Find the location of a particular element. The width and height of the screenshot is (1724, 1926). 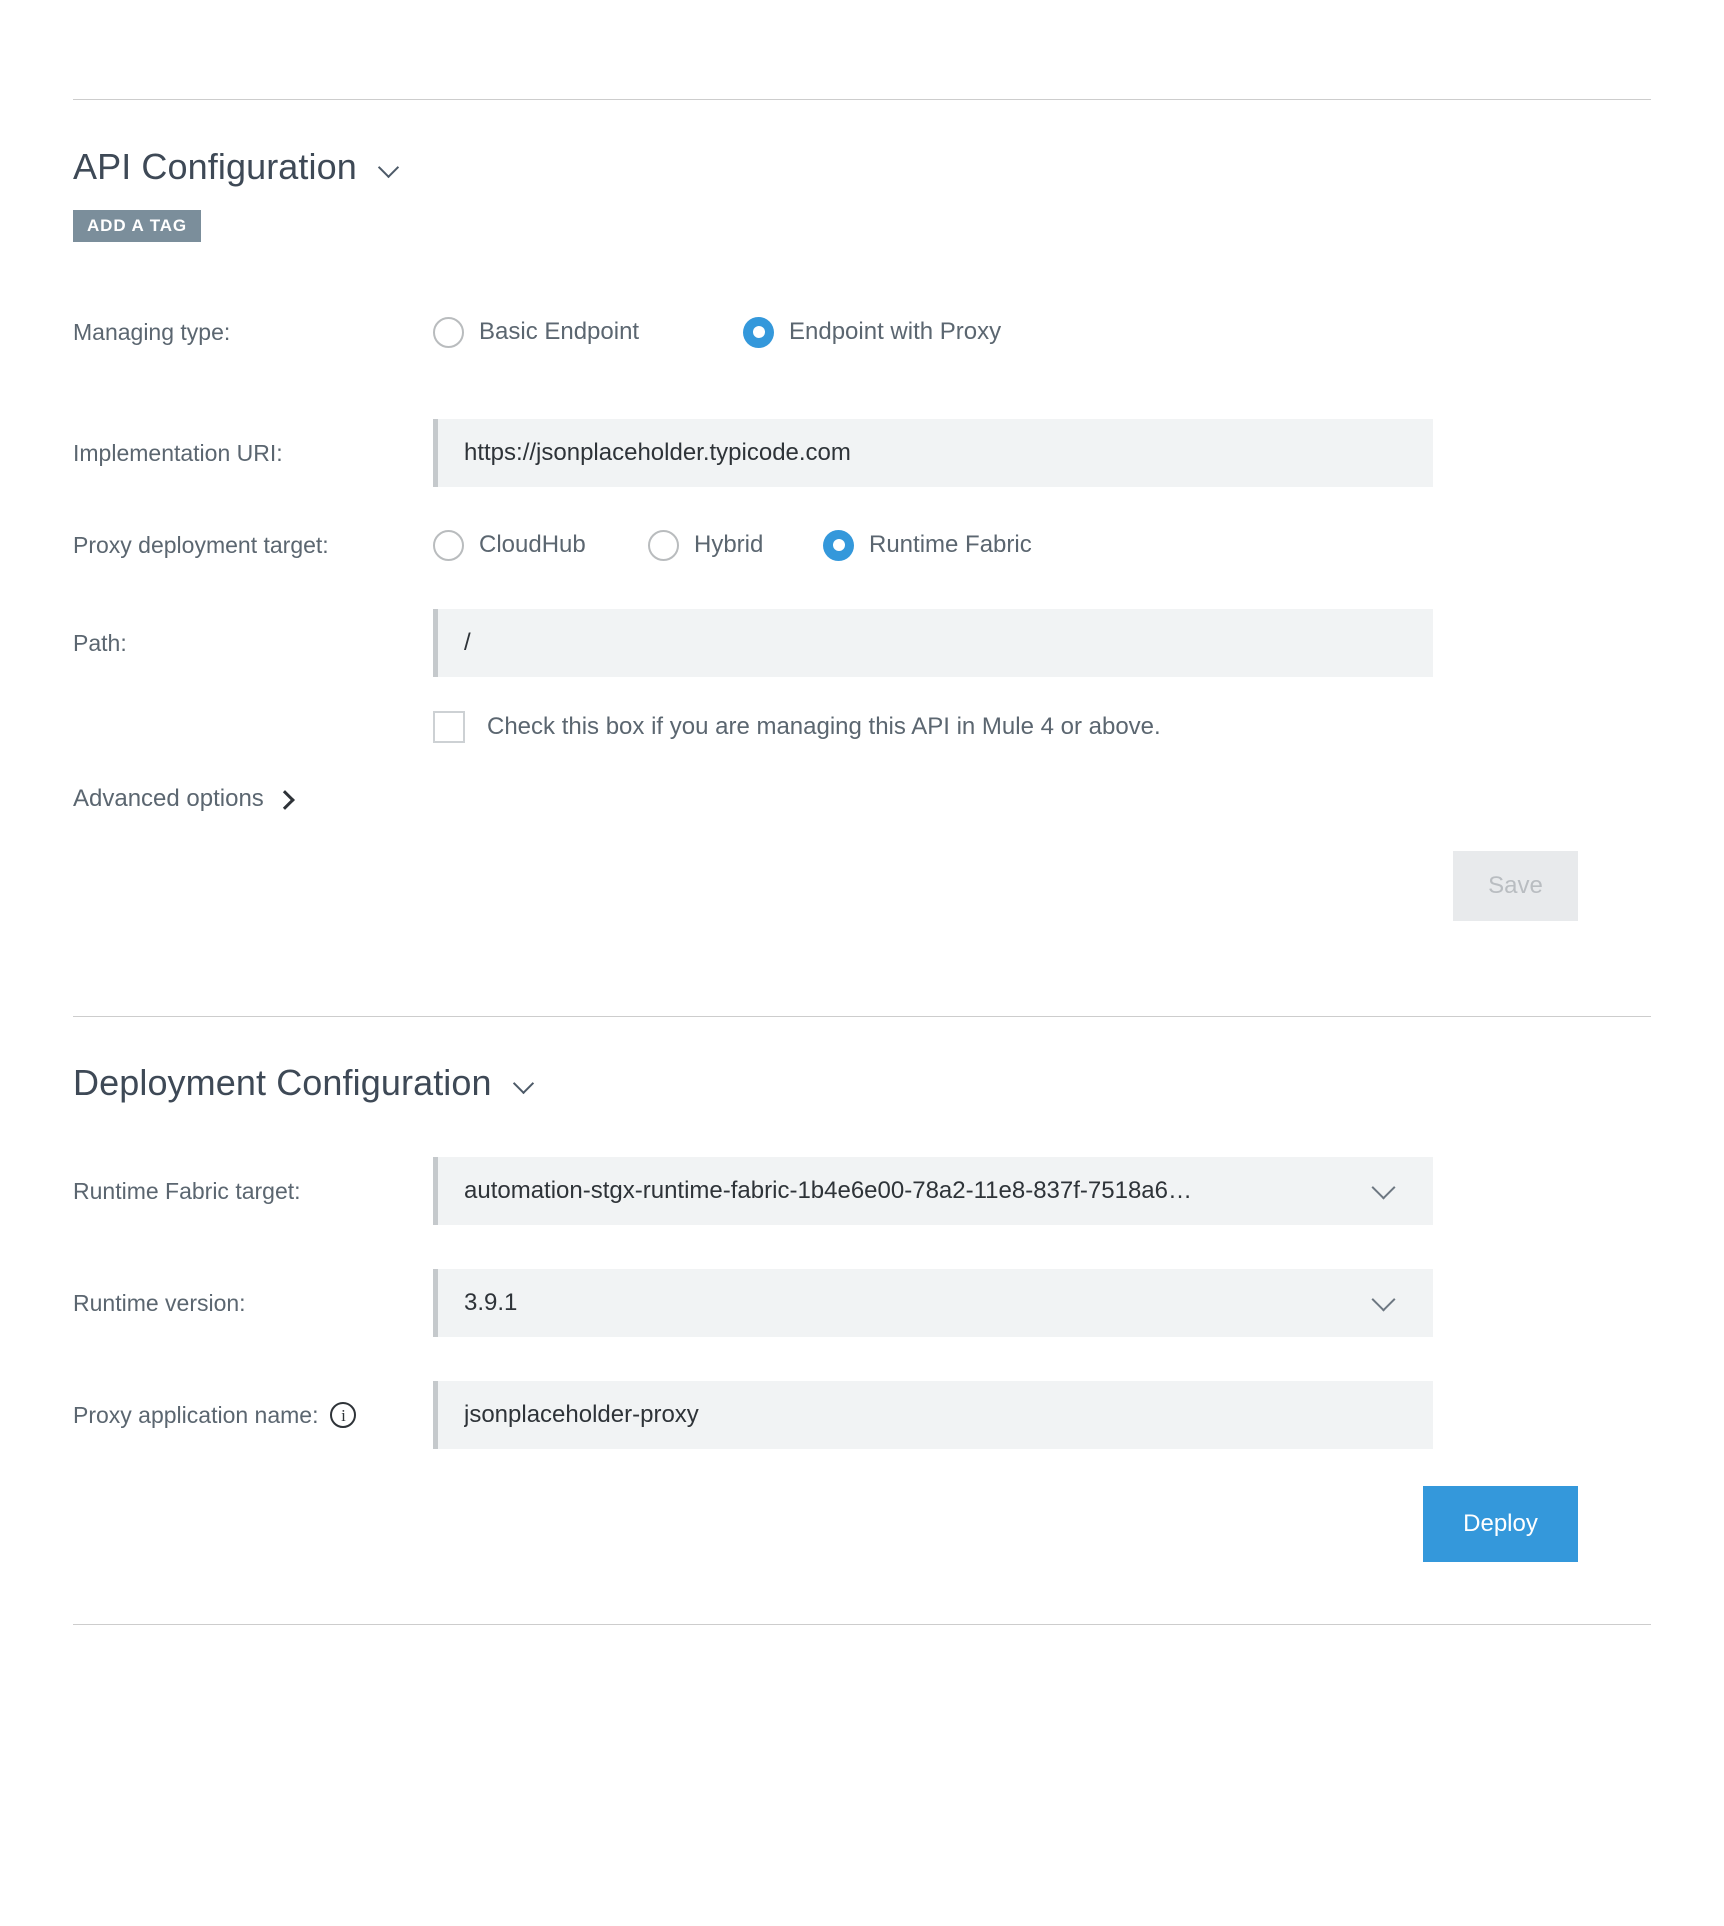

advanced-options-label: Advanced options is located at coordinates (168, 798).